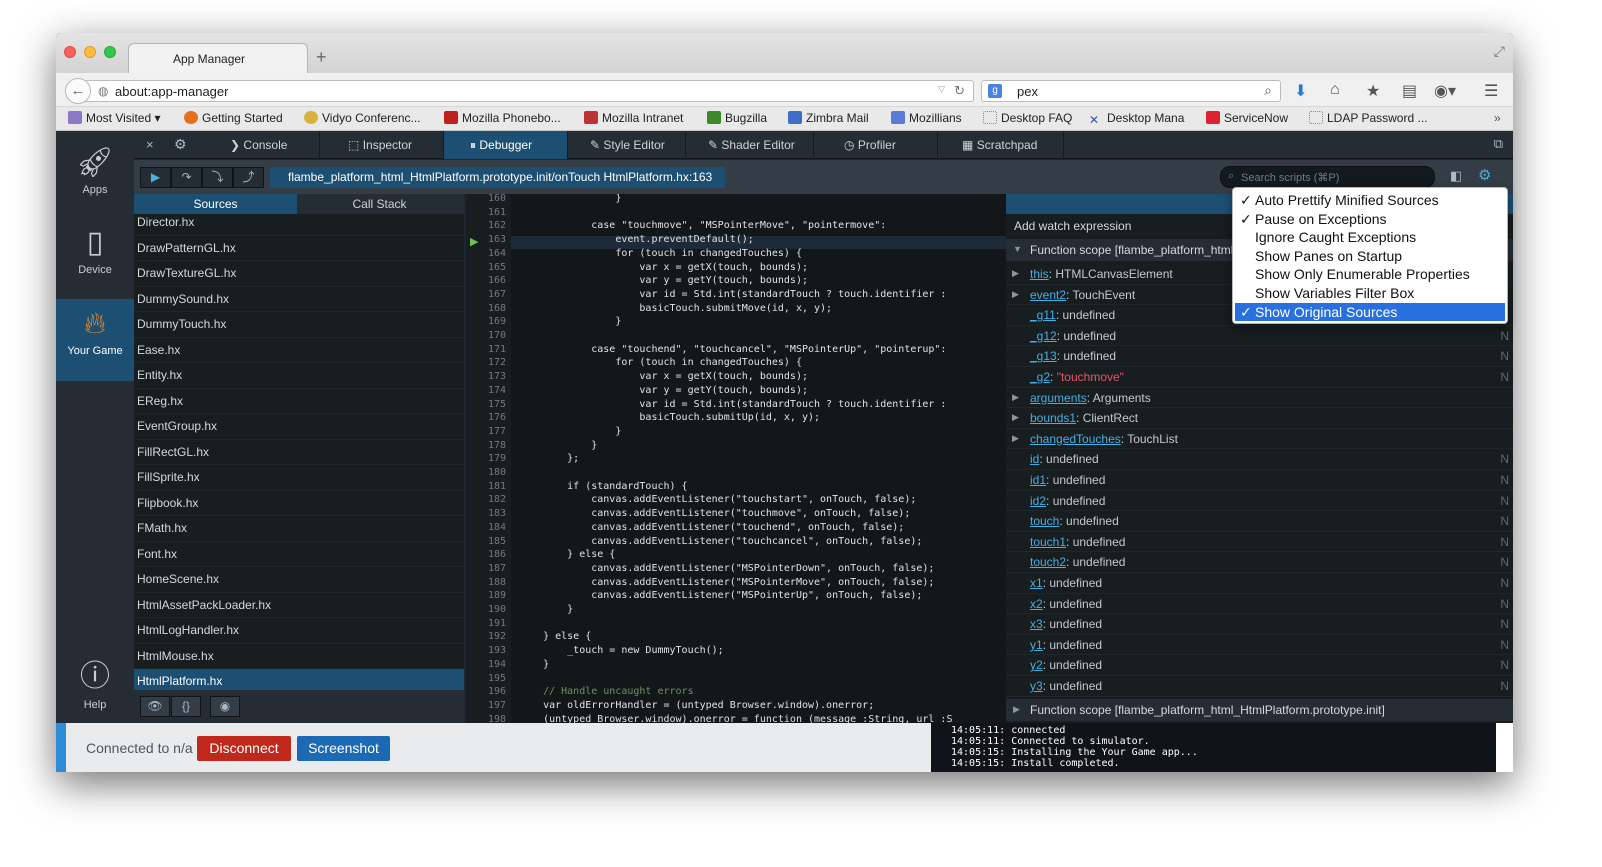 The image size is (1602, 867). What do you see at coordinates (1259, 356) in the screenshot?
I see `variable-row: _g13: undefined N` at bounding box center [1259, 356].